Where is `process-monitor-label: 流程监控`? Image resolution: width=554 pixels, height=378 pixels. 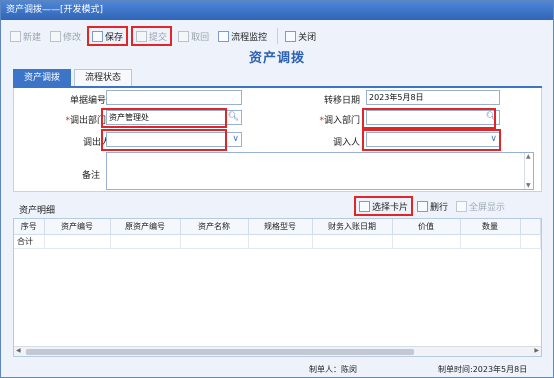 process-monitor-label: 流程监控 is located at coordinates (249, 37).